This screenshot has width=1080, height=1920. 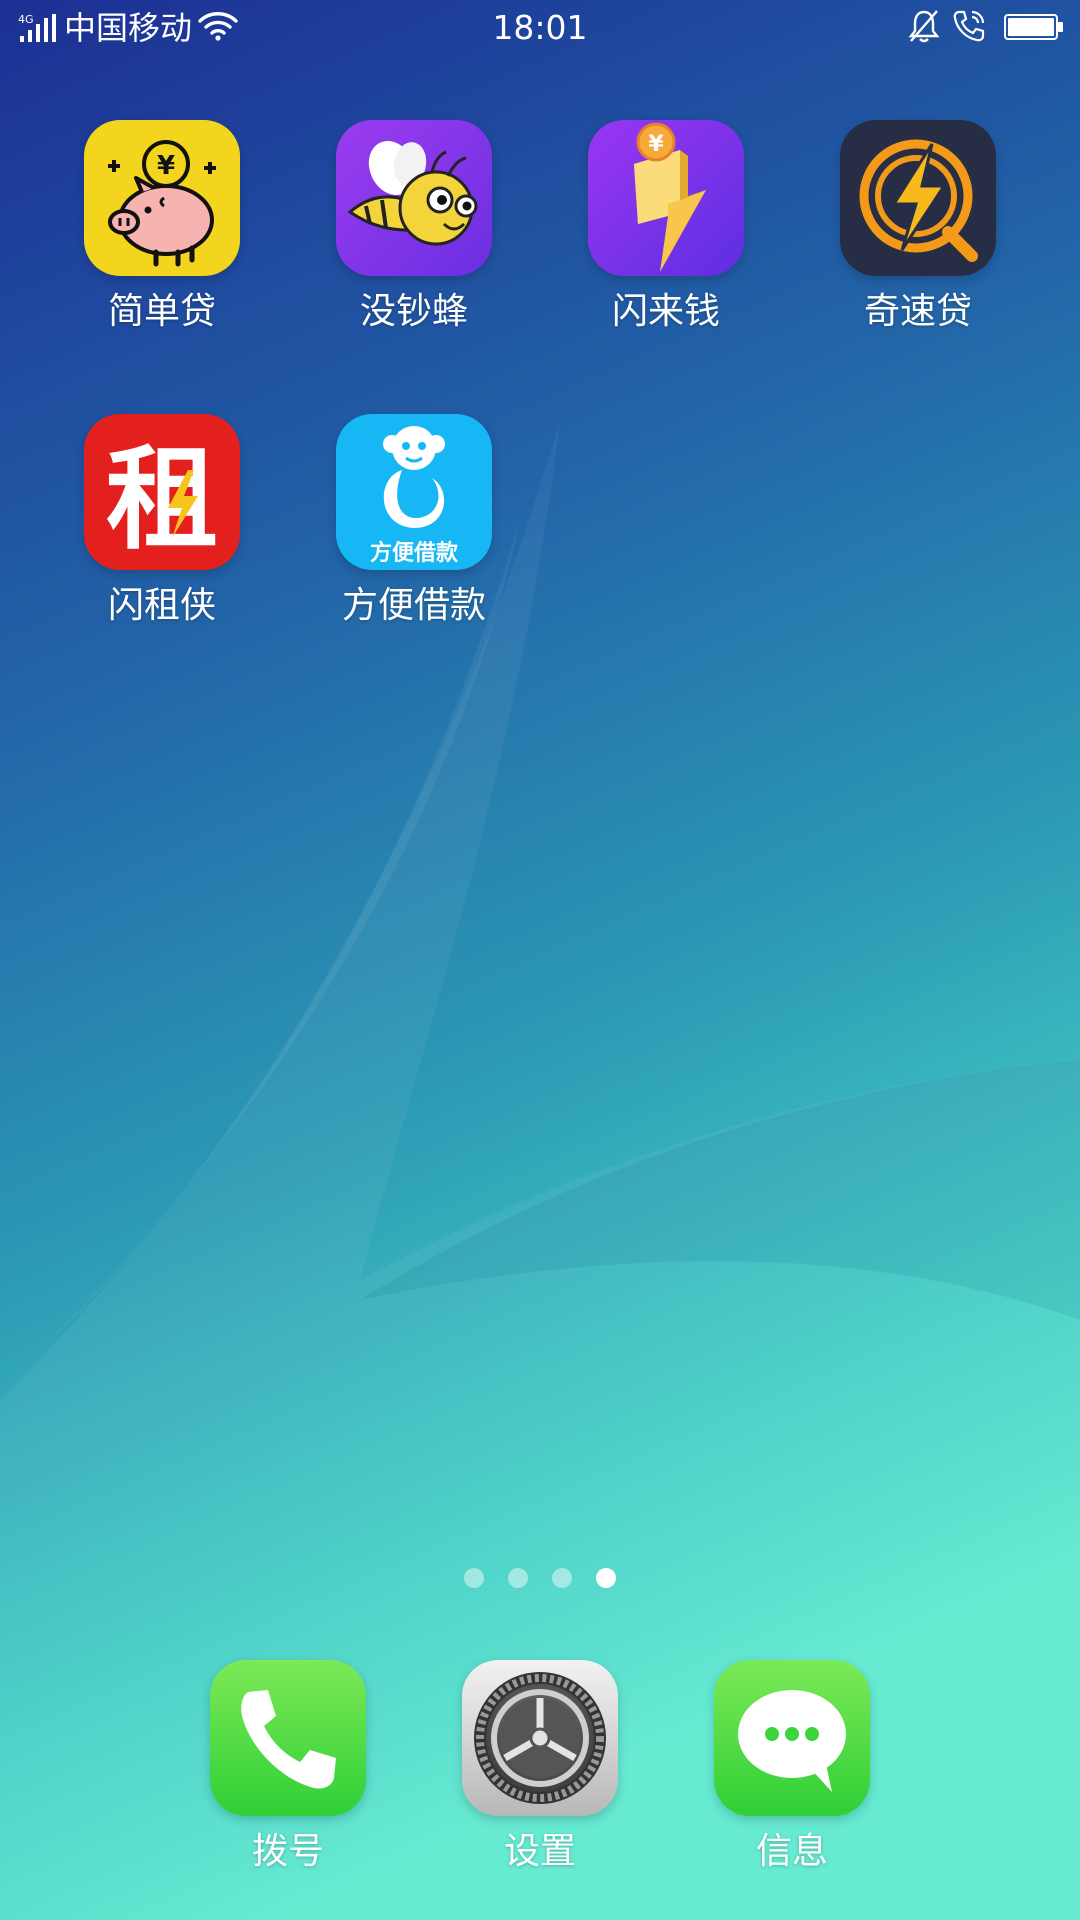 What do you see at coordinates (918, 198) in the screenshot?
I see `lightning-circle-icon` at bounding box center [918, 198].